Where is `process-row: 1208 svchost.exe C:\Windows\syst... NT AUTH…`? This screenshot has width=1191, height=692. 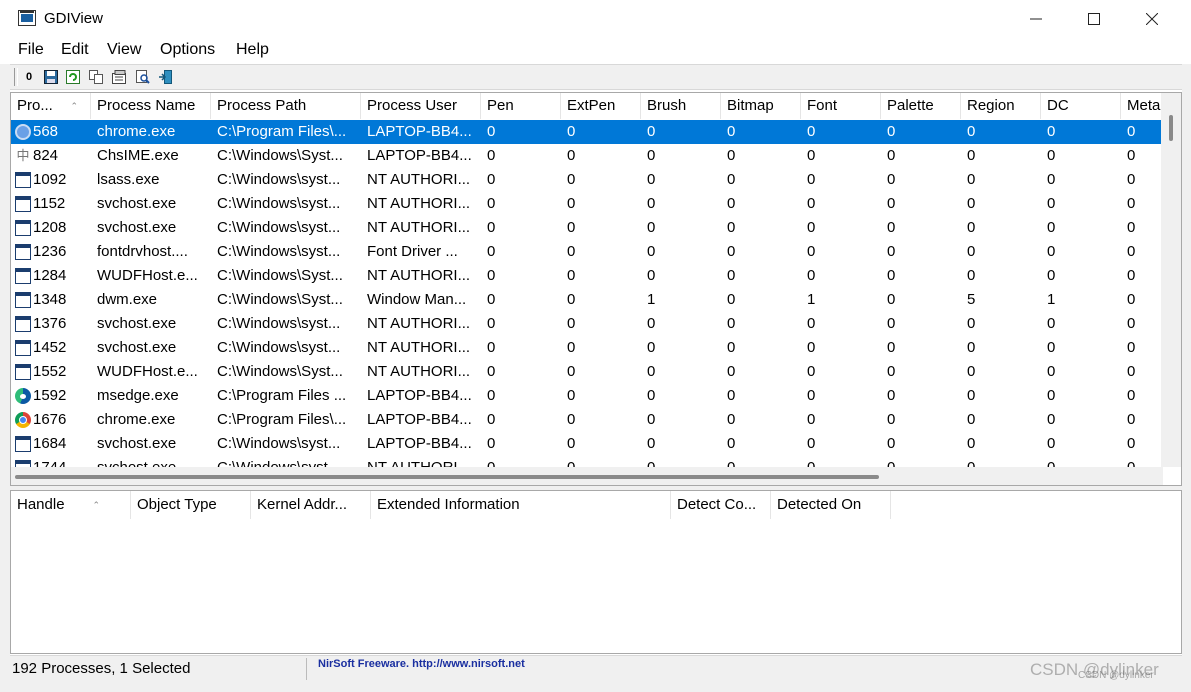 process-row: 1208 svchost.exe C:\Windows\syst... NT AUTH… is located at coordinates (586, 228).